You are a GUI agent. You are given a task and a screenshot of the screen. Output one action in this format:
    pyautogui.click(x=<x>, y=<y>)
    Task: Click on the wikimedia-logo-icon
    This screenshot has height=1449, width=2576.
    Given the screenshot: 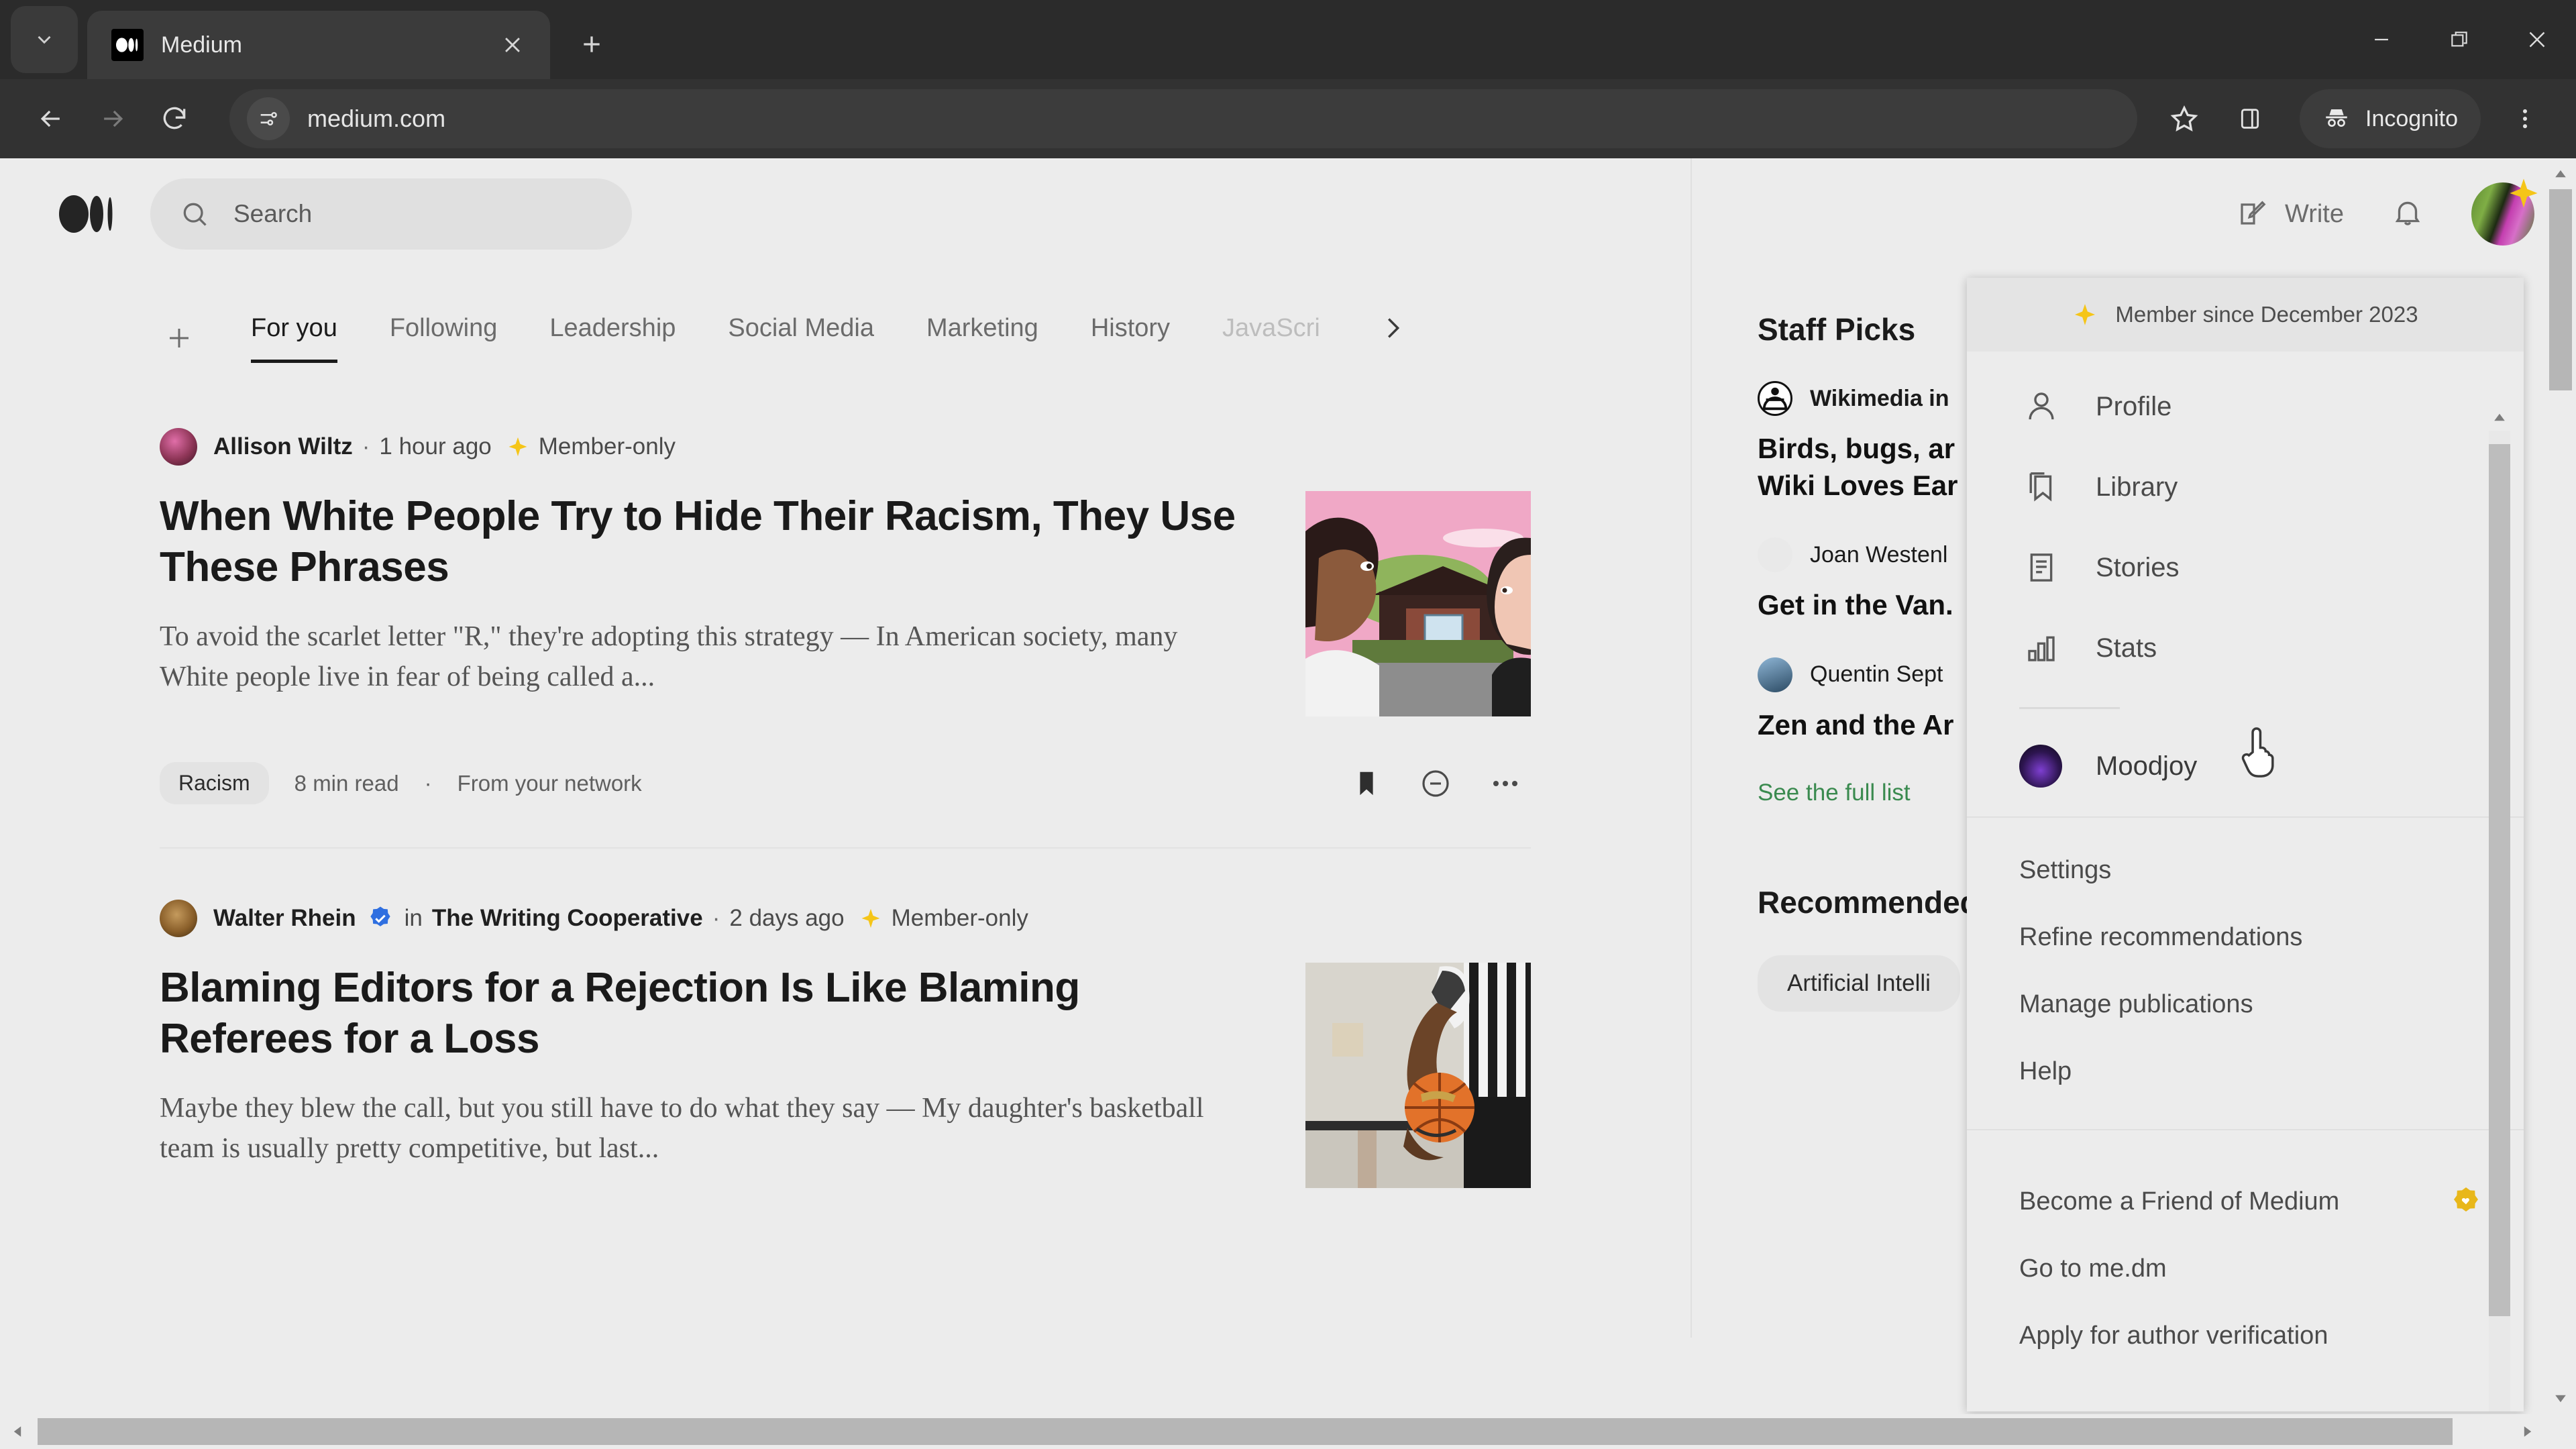 What is the action you would take?
    pyautogui.click(x=1775, y=398)
    